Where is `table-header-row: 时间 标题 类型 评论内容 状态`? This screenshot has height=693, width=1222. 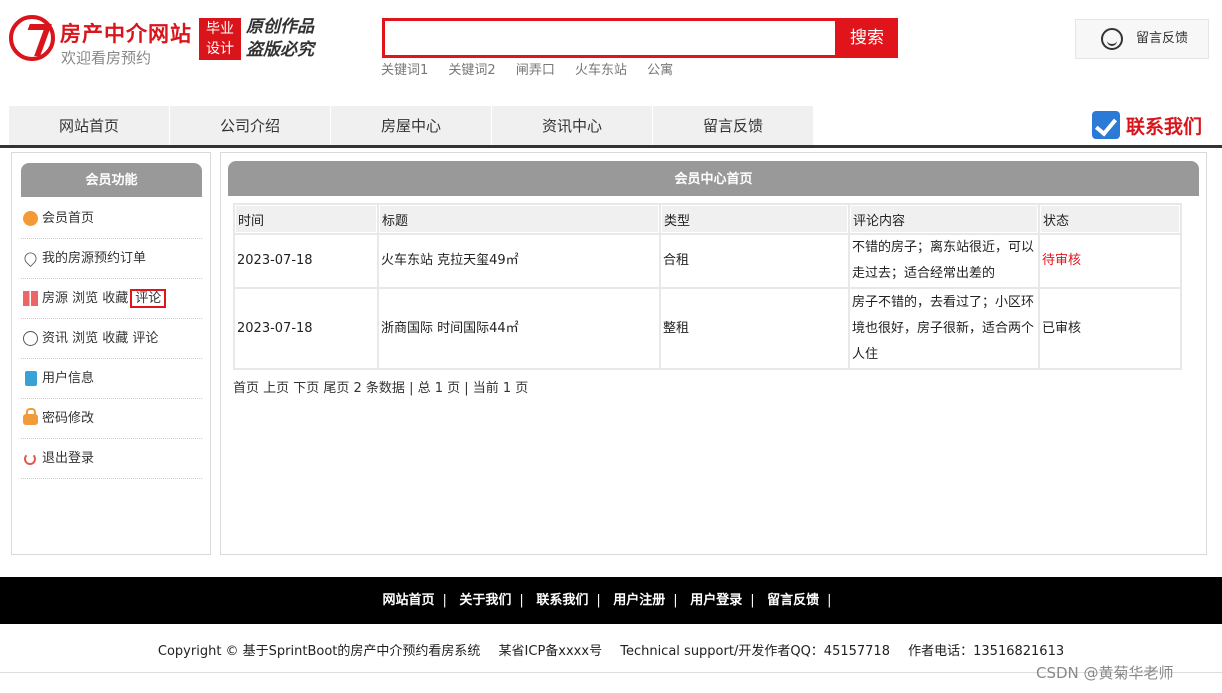
table-header-row: 时间 标题 类型 评论内容 状态 is located at coordinates (707, 219).